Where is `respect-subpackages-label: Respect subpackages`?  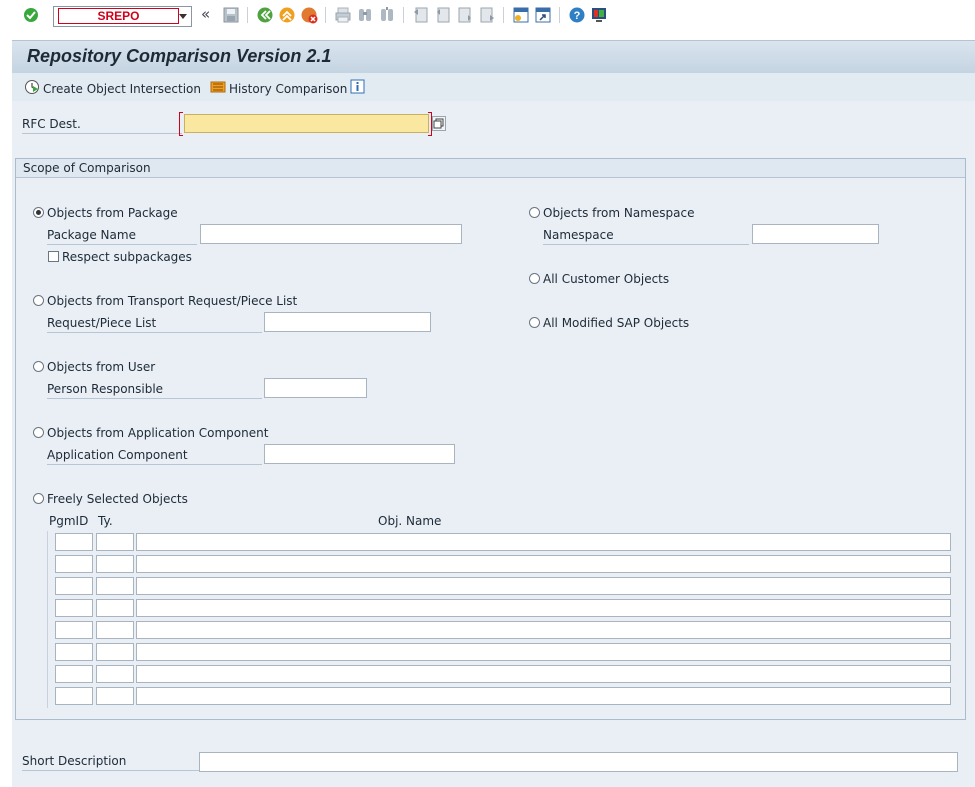
respect-subpackages-label: Respect subpackages is located at coordinates (127, 257).